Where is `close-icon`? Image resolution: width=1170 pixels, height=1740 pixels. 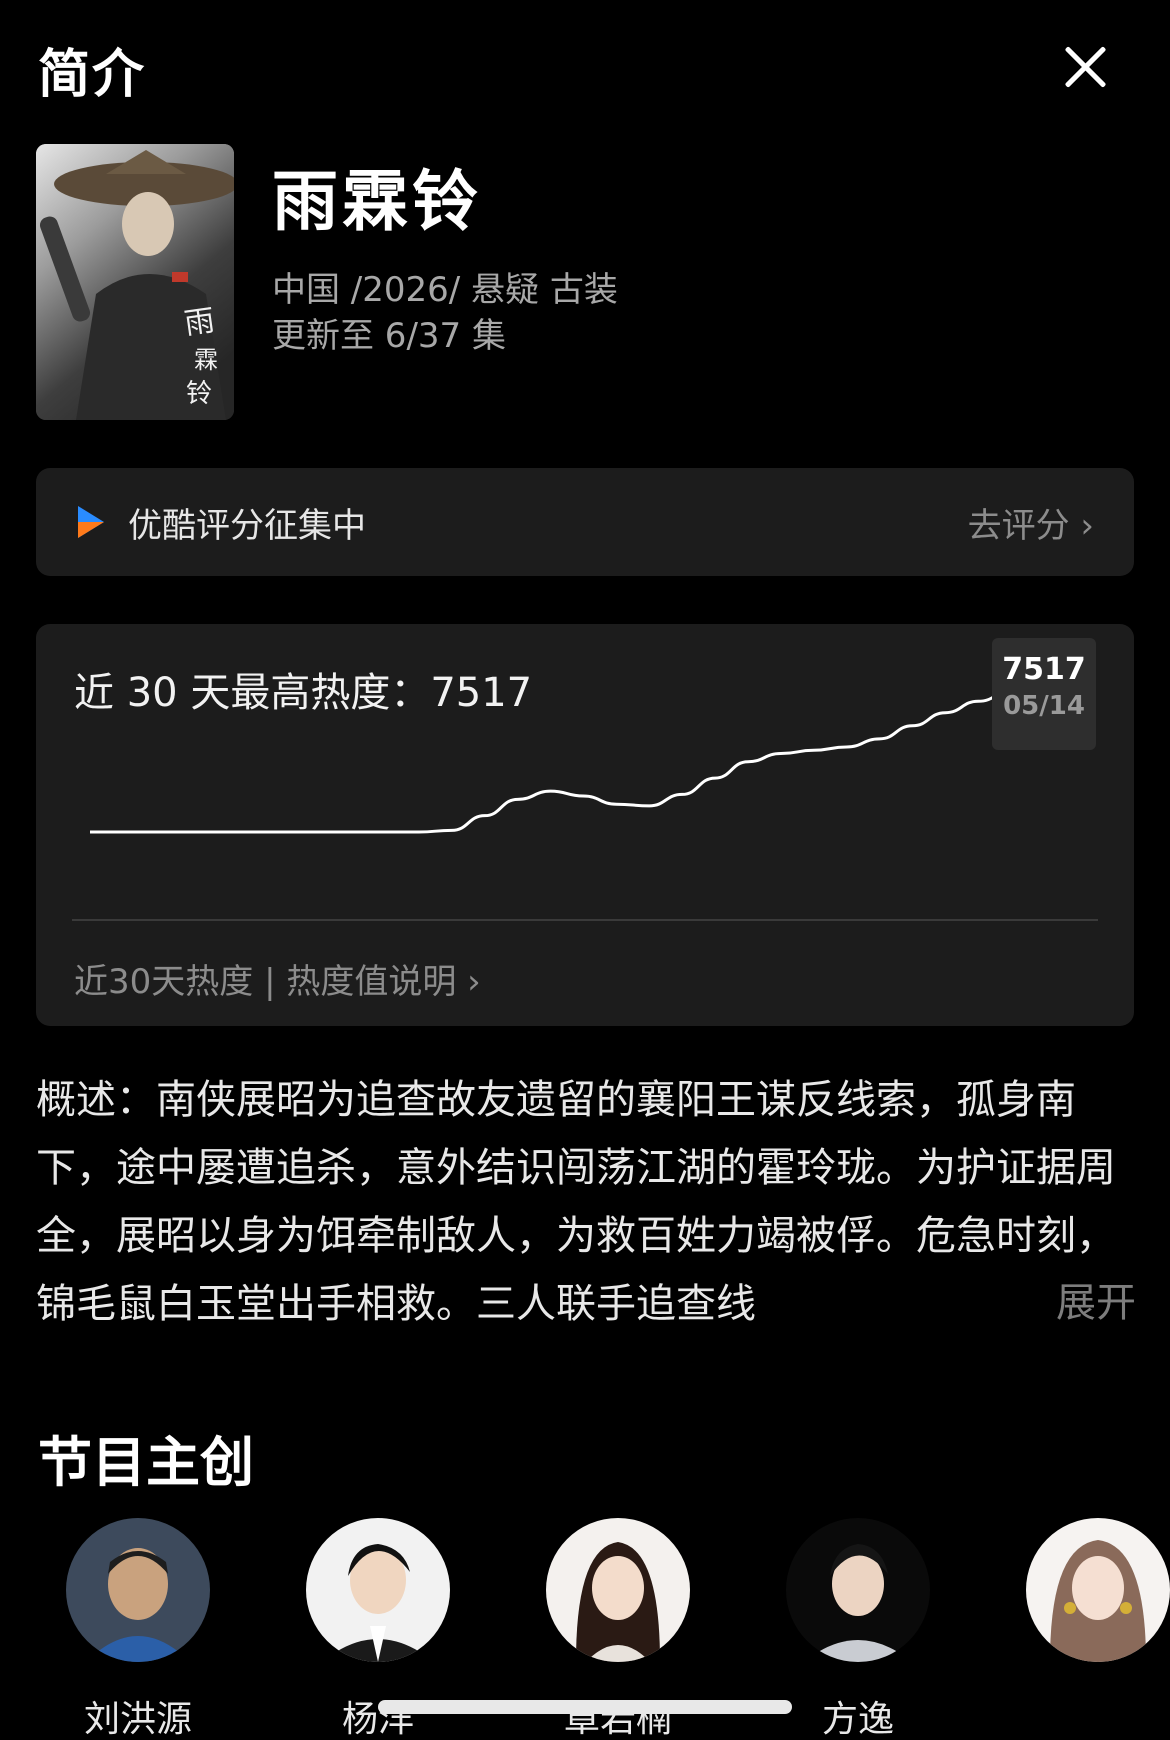 close-icon is located at coordinates (1085, 67).